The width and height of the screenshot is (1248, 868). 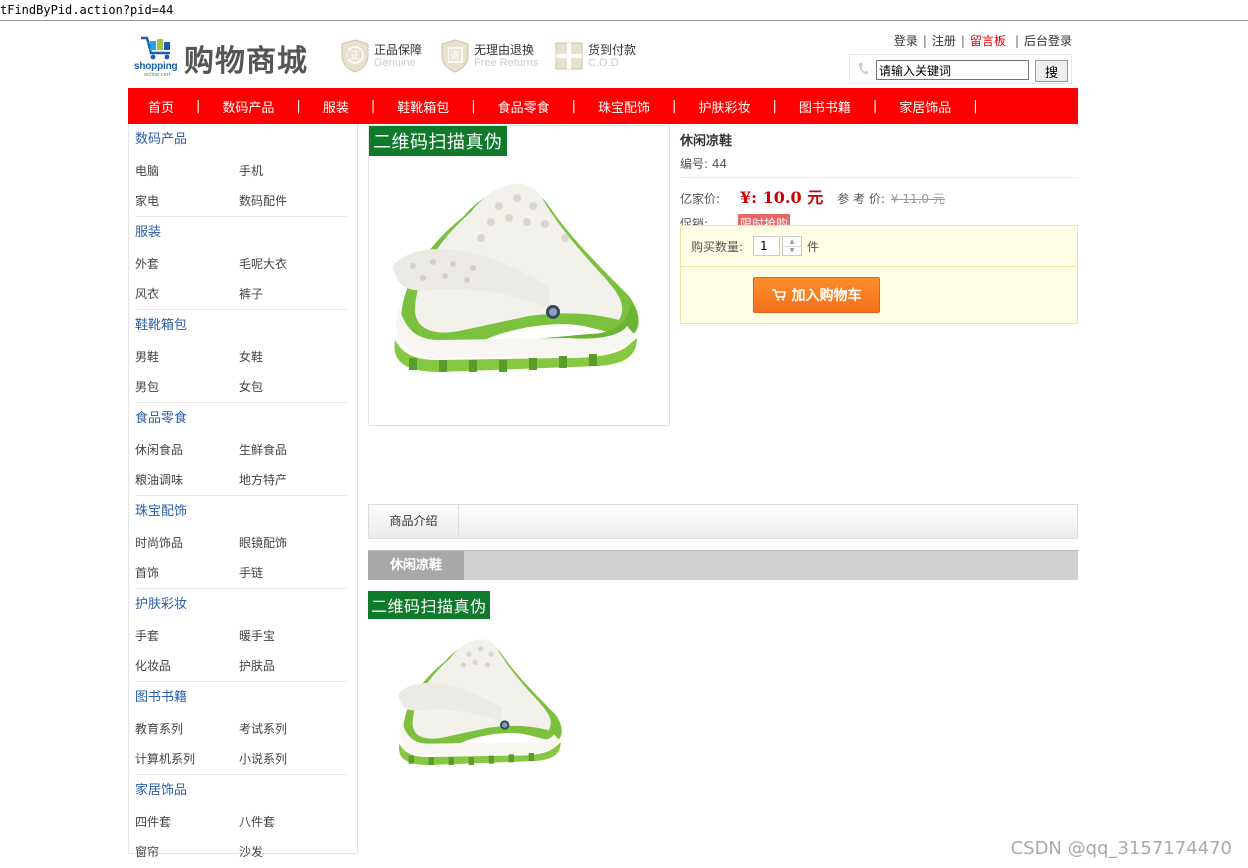 I want to click on category-link: 计算机系列, so click(x=187, y=759).